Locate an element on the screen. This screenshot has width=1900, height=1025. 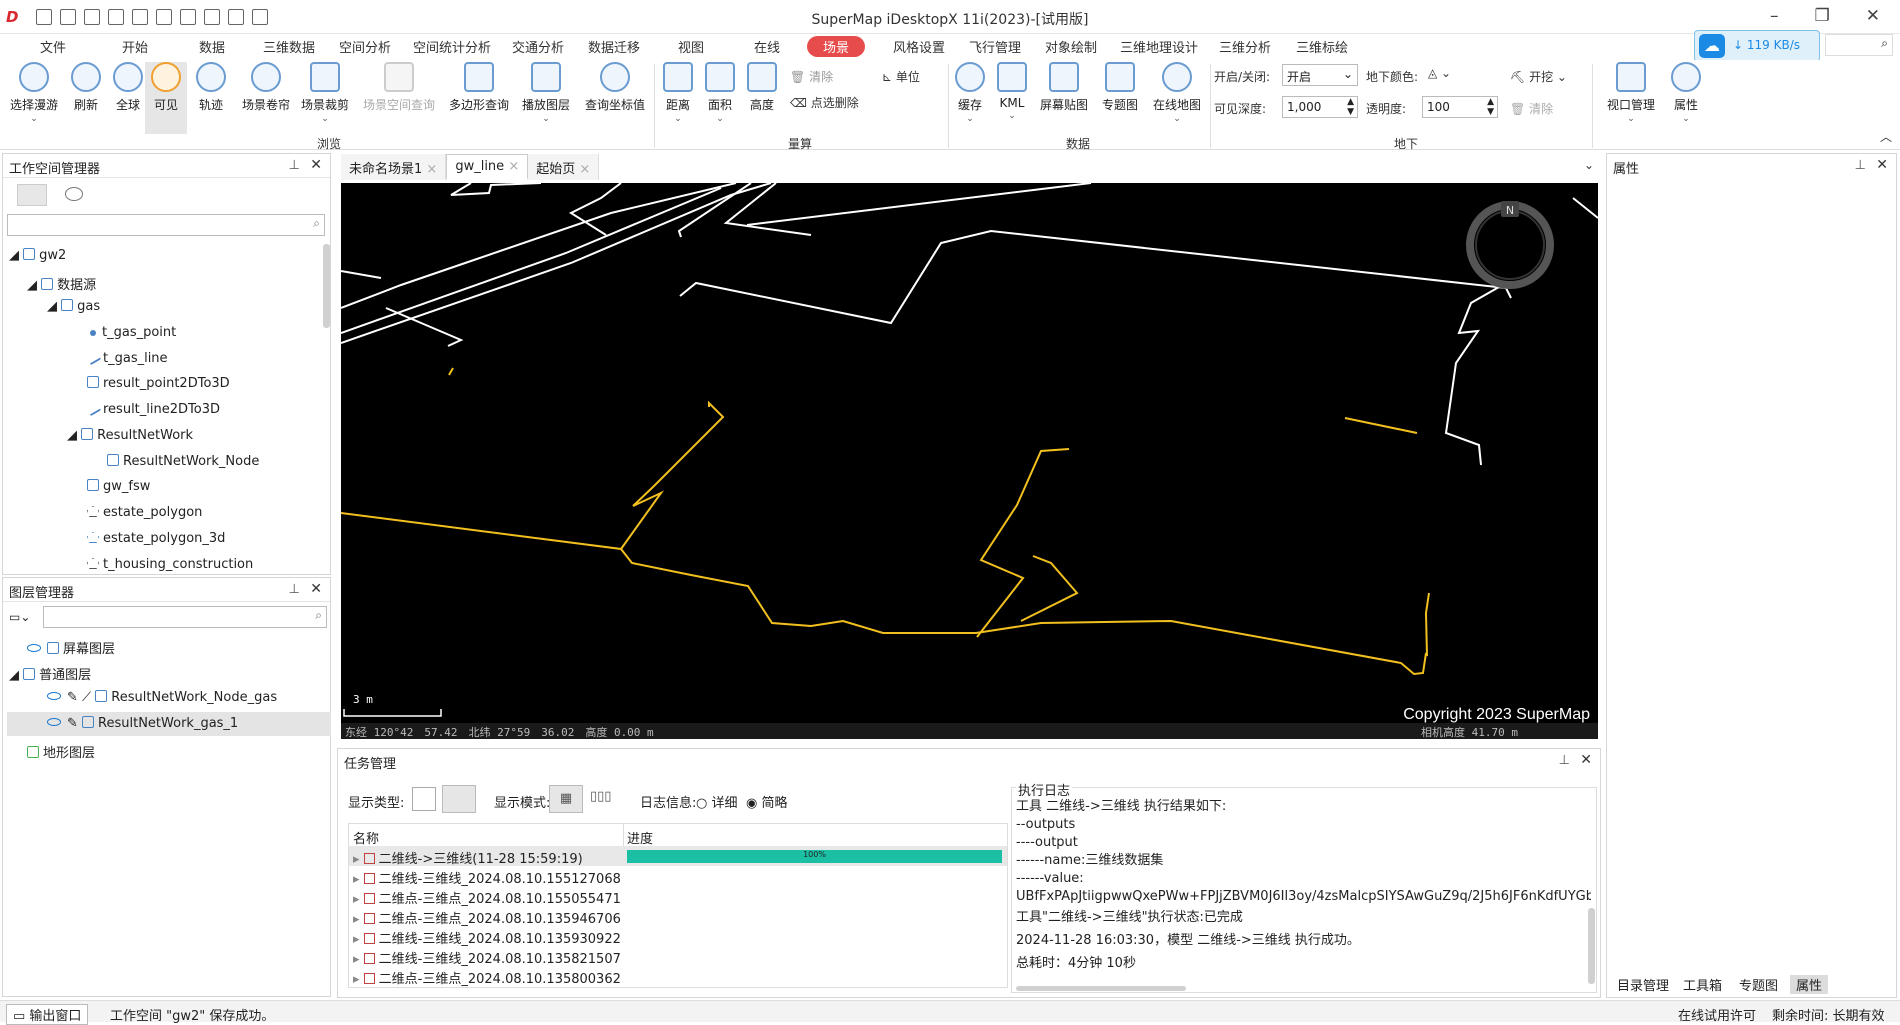
menu-3d-design: 三维地理设计 is located at coordinates (1159, 46).